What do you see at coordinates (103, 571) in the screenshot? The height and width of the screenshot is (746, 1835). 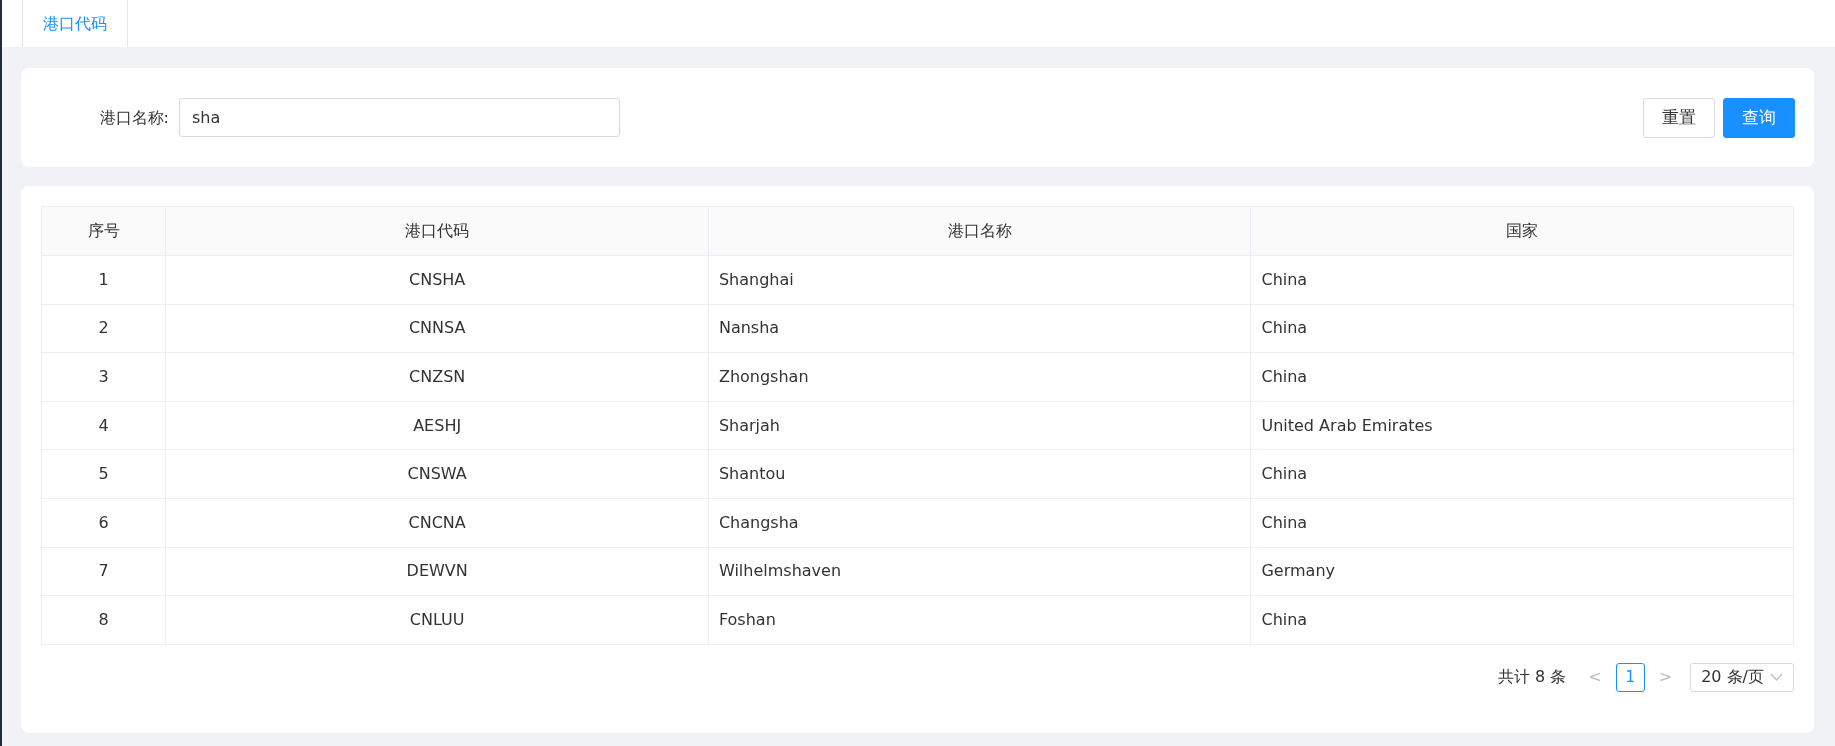 I see `table-cell: 7` at bounding box center [103, 571].